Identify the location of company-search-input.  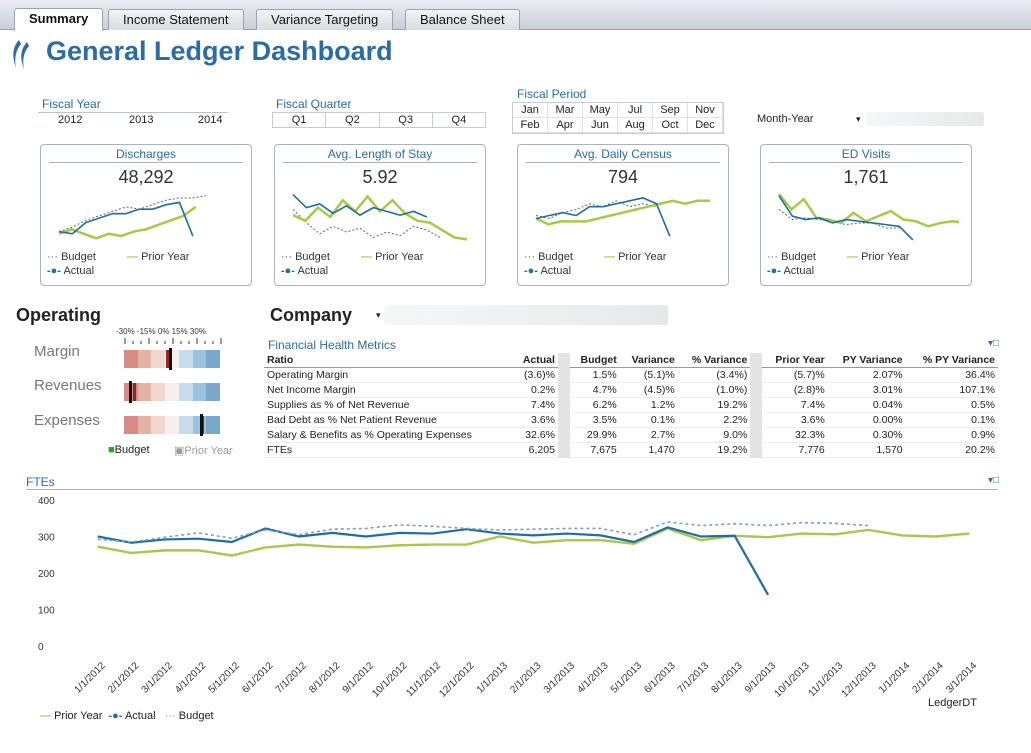
(526, 315).